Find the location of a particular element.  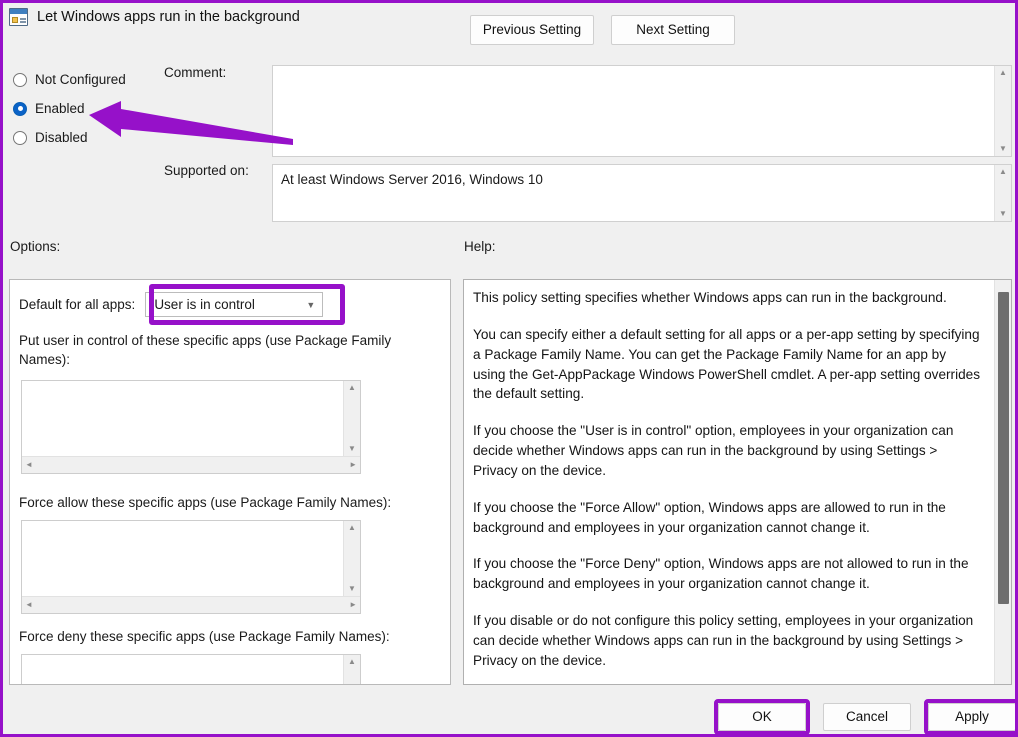

listbox-items-force-allow is located at coordinates (182, 558).